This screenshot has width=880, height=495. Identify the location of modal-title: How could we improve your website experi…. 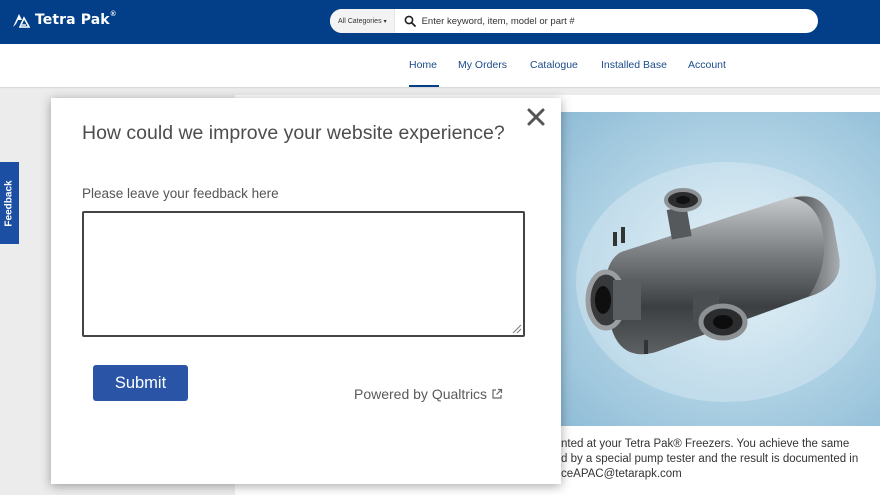
(293, 133).